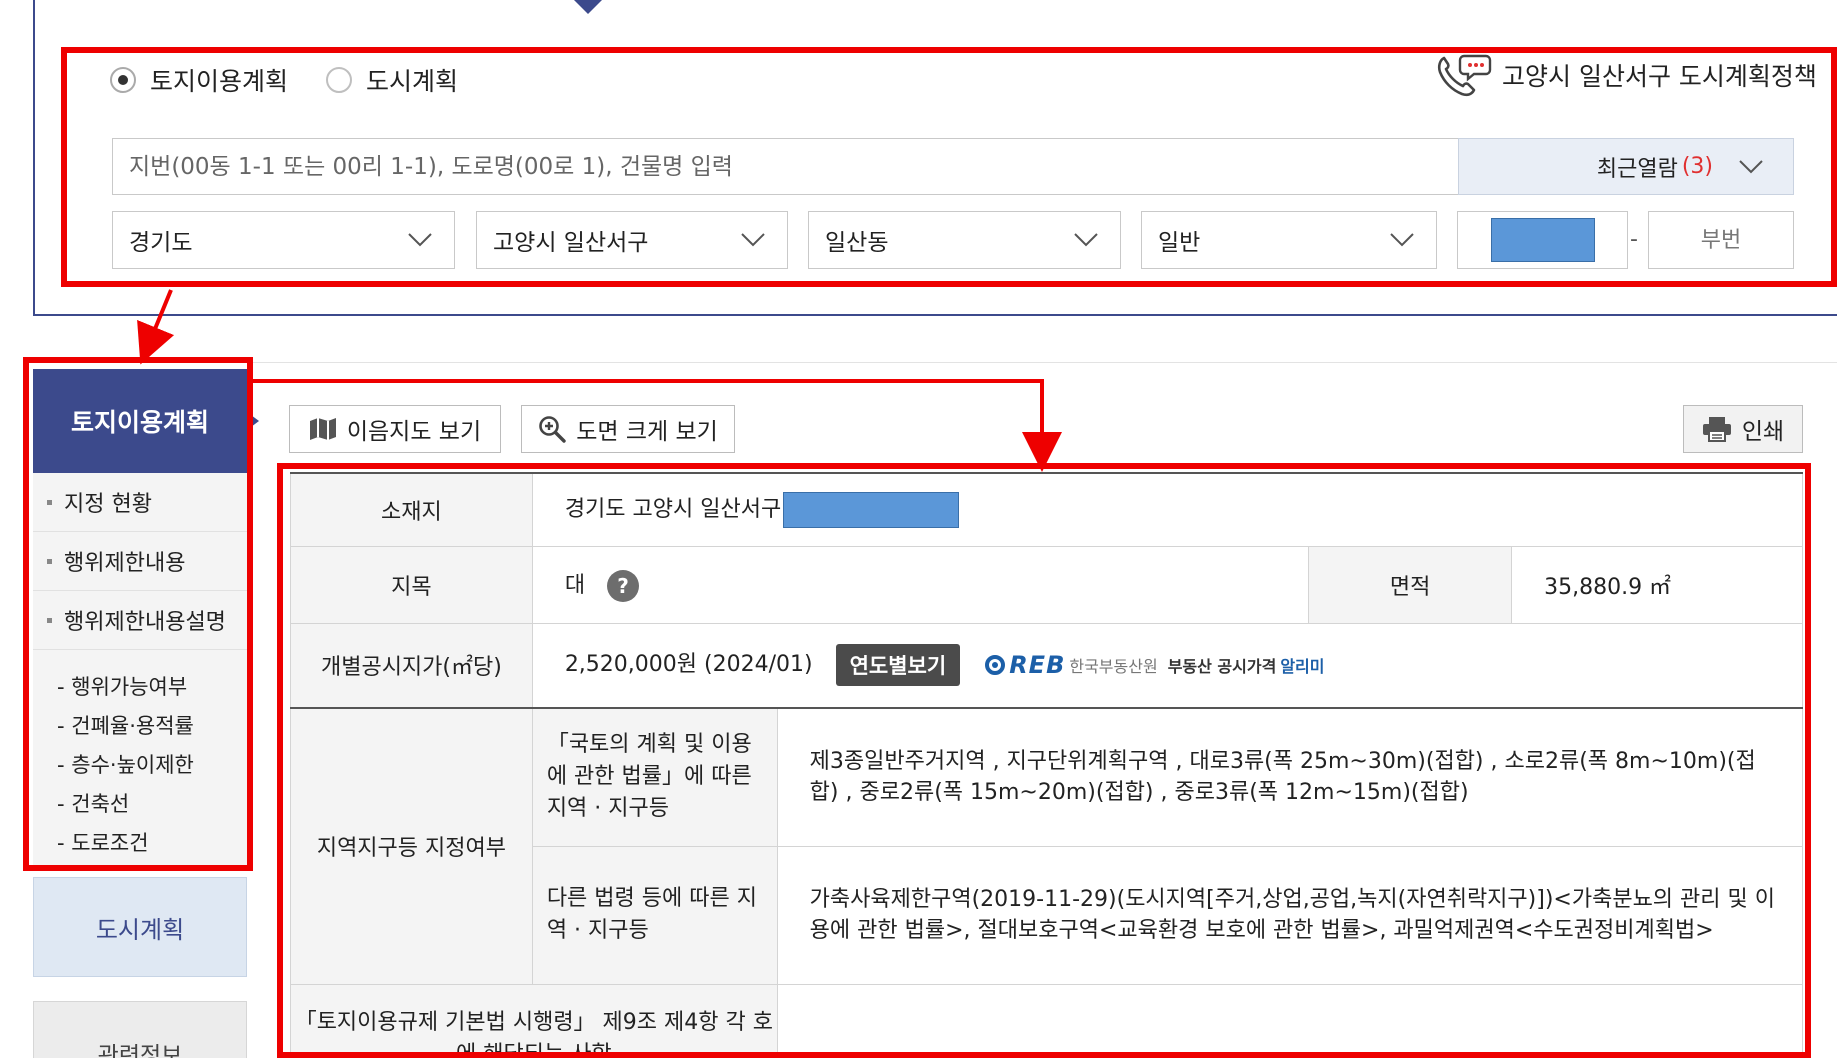  I want to click on sidebar-subitem-building-line: - 건축선, so click(152, 802).